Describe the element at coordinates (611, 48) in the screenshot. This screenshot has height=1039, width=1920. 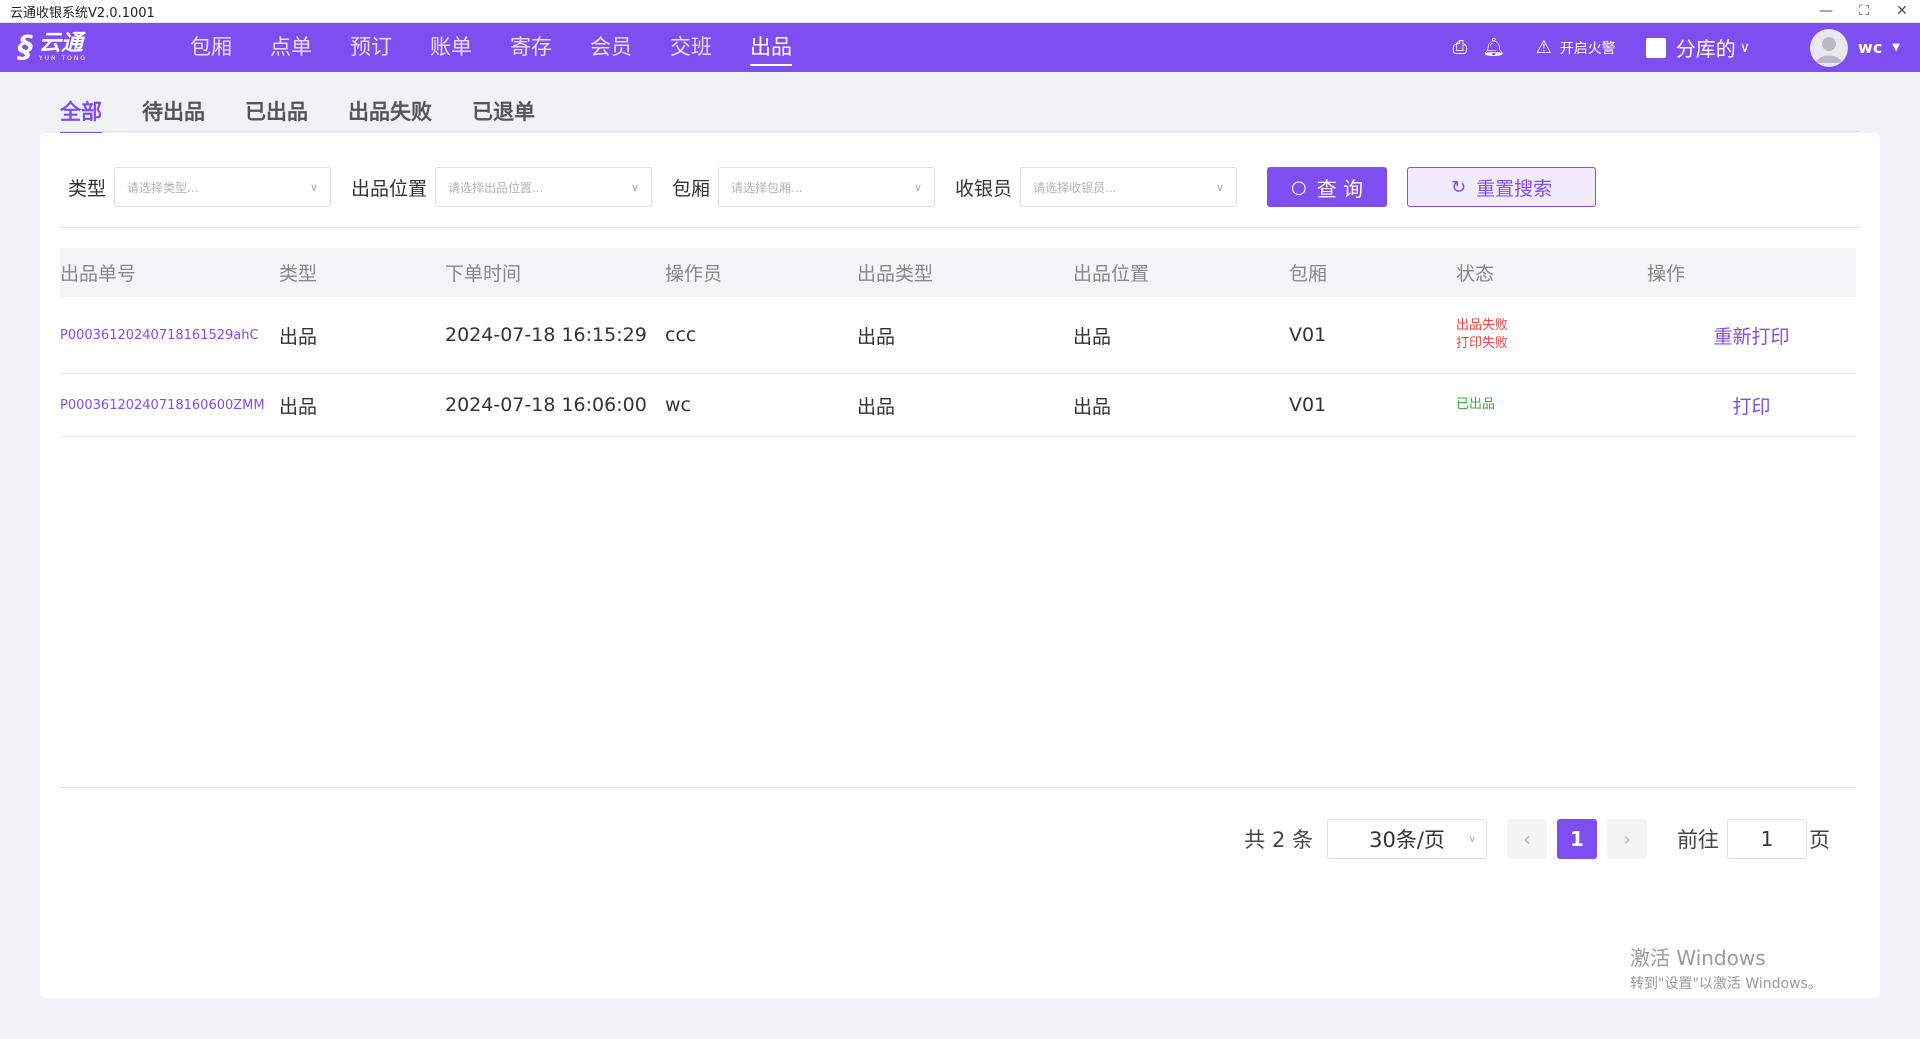
I see `nav-item-members: 会员` at that location.